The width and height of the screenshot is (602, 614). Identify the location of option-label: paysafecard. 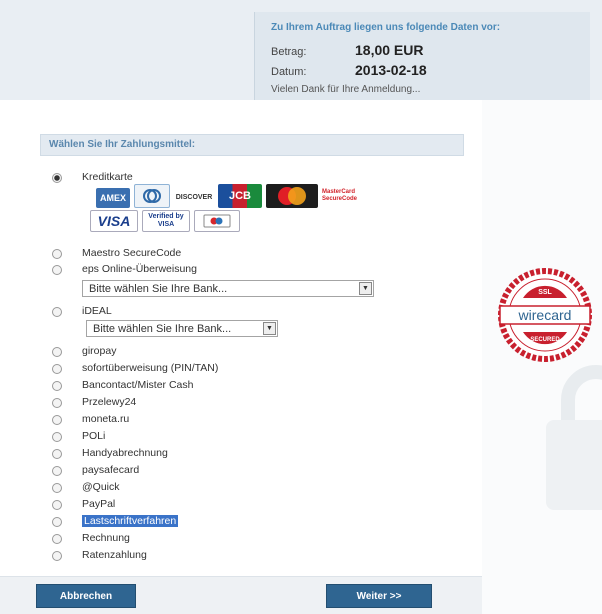
(111, 470).